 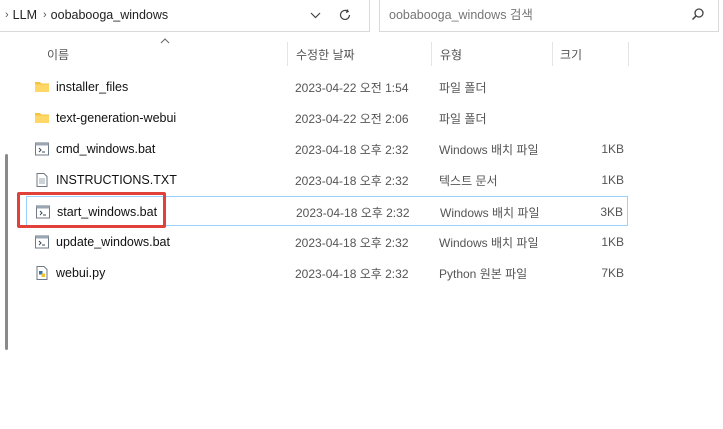 What do you see at coordinates (42, 273) in the screenshot?
I see `python-file-icon` at bounding box center [42, 273].